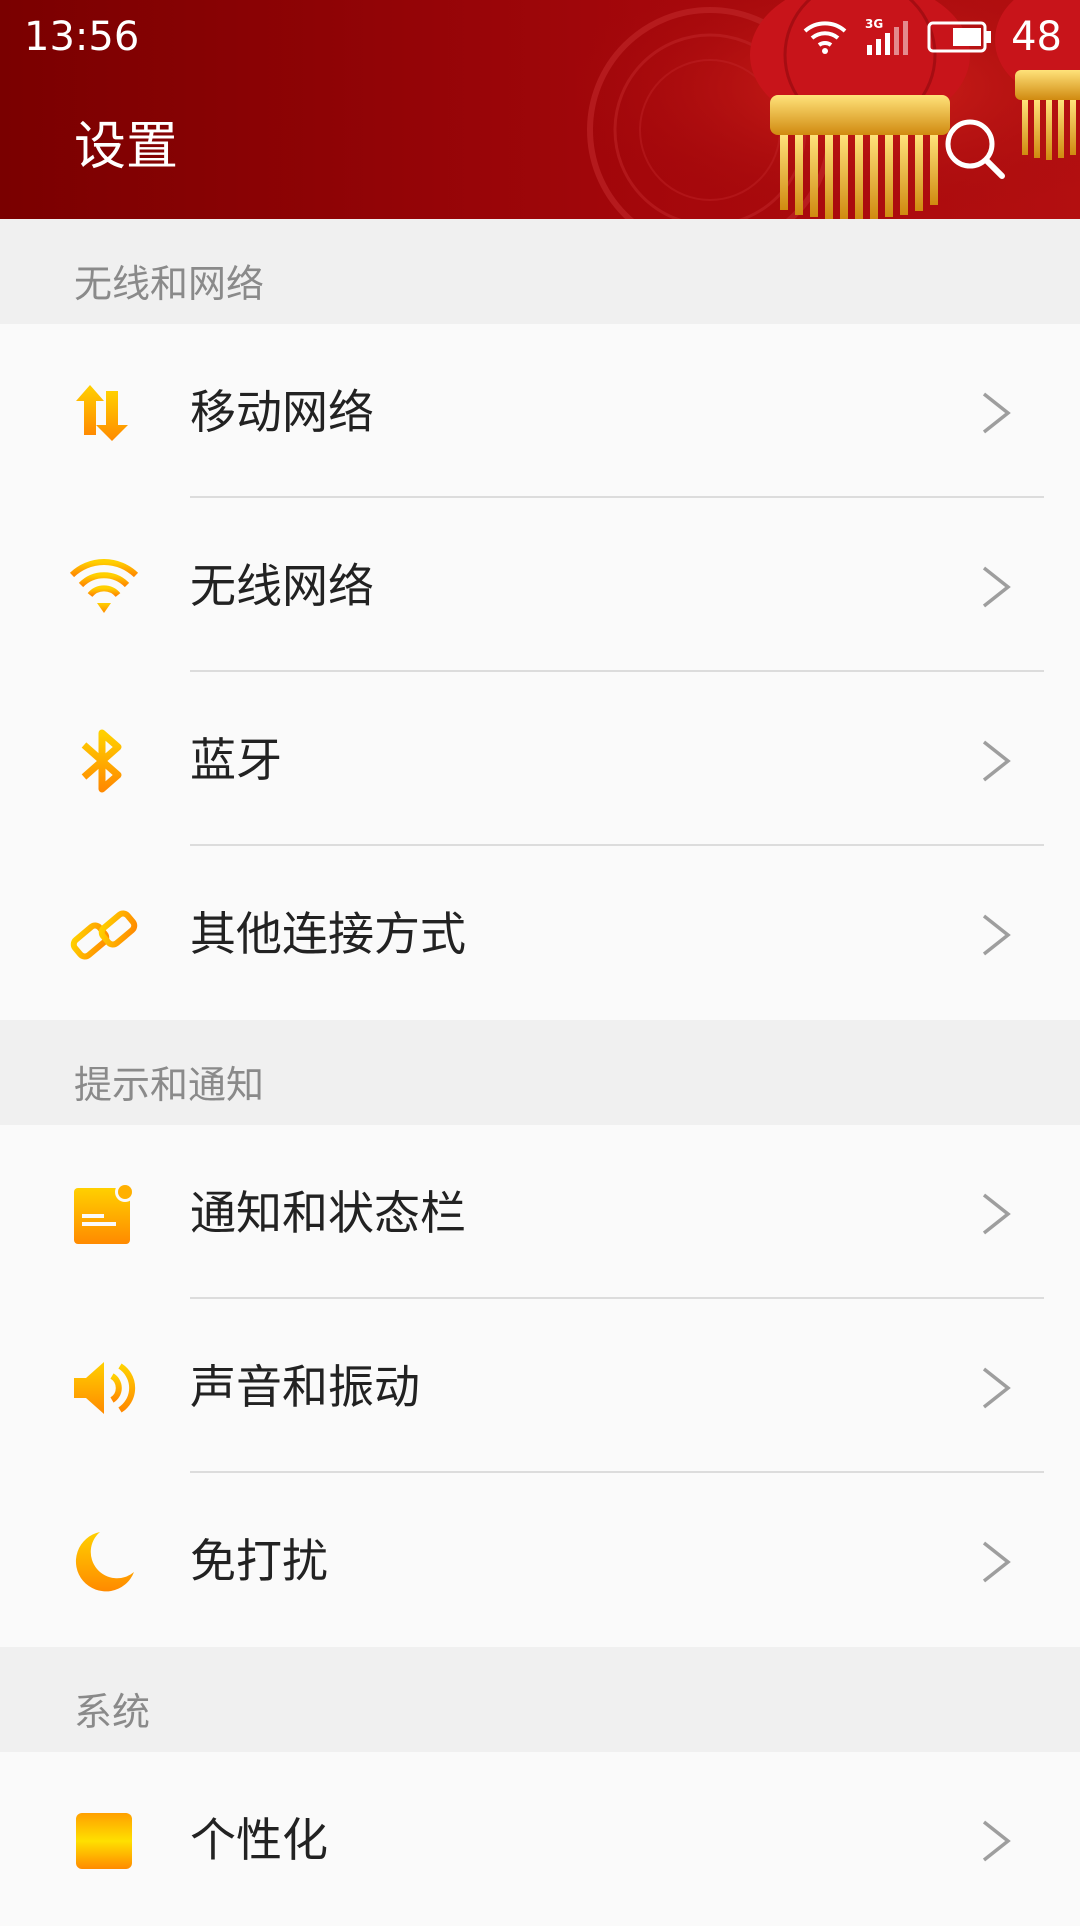 The image size is (1080, 1926). Describe the element at coordinates (540, 1072) in the screenshot. I see `section-header-notifications: 提示和通知` at that location.